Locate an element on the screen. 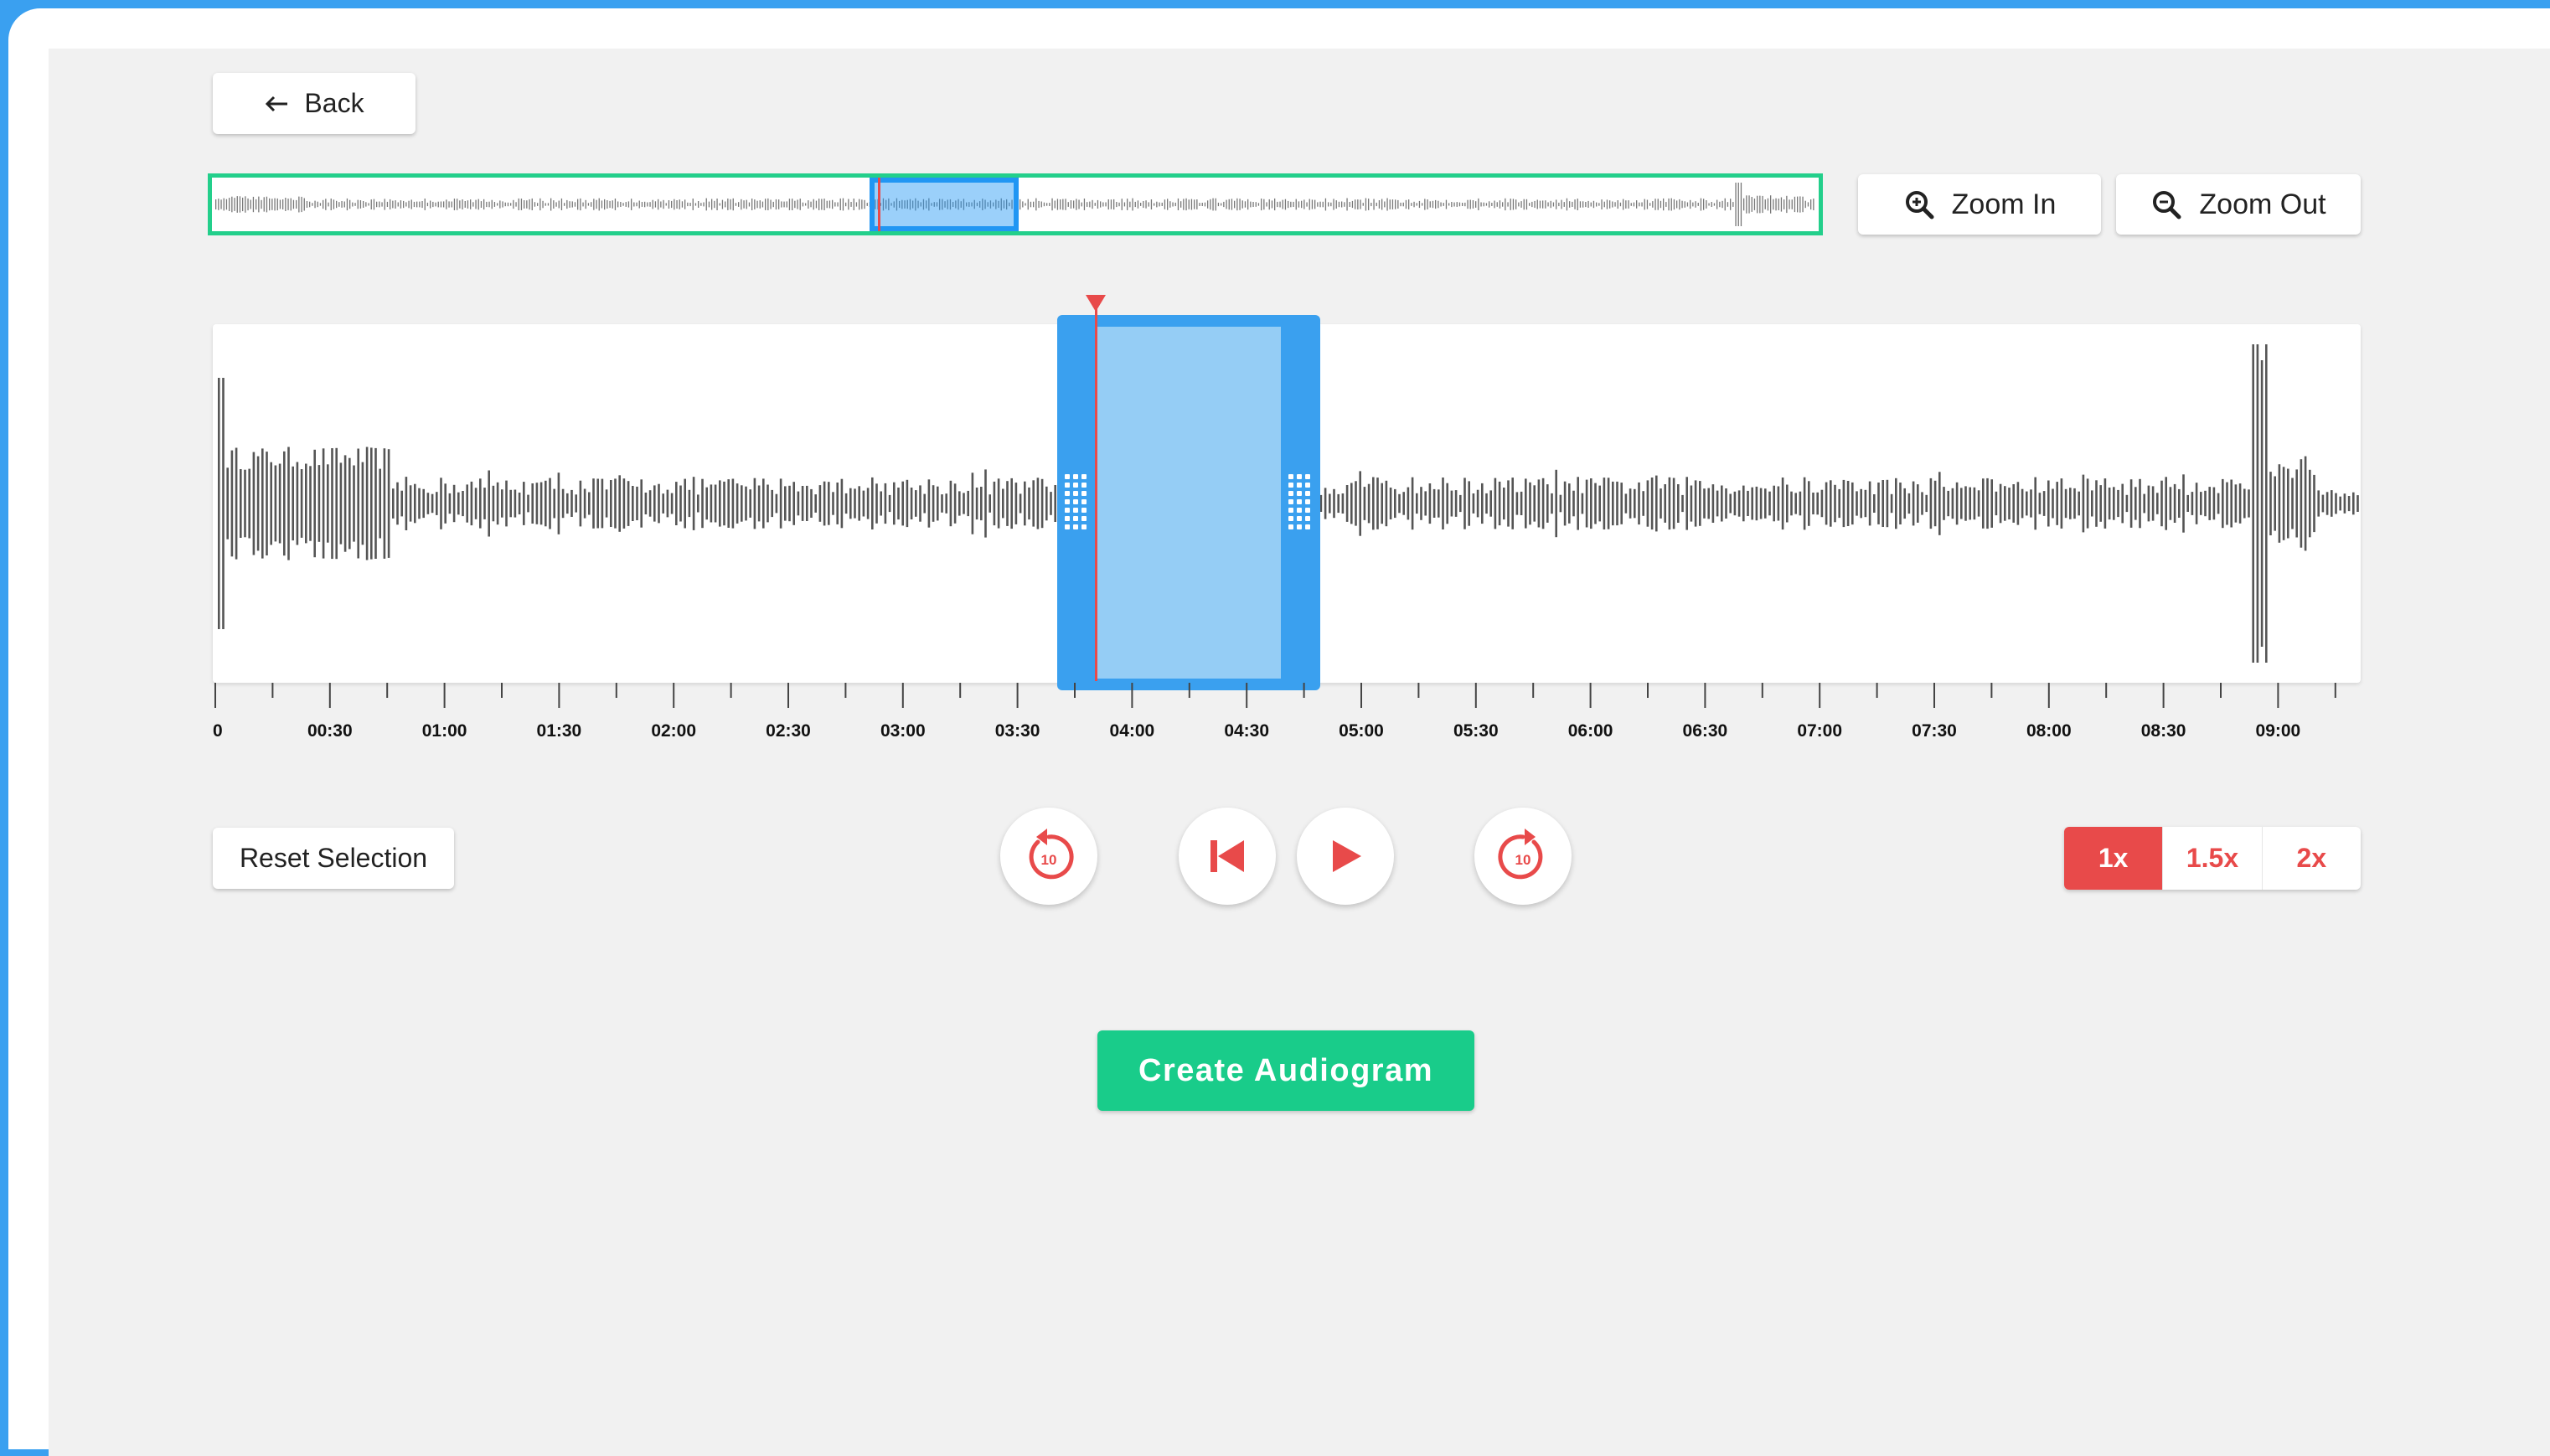  speed-2x-button: 2x is located at coordinates (2312, 859).